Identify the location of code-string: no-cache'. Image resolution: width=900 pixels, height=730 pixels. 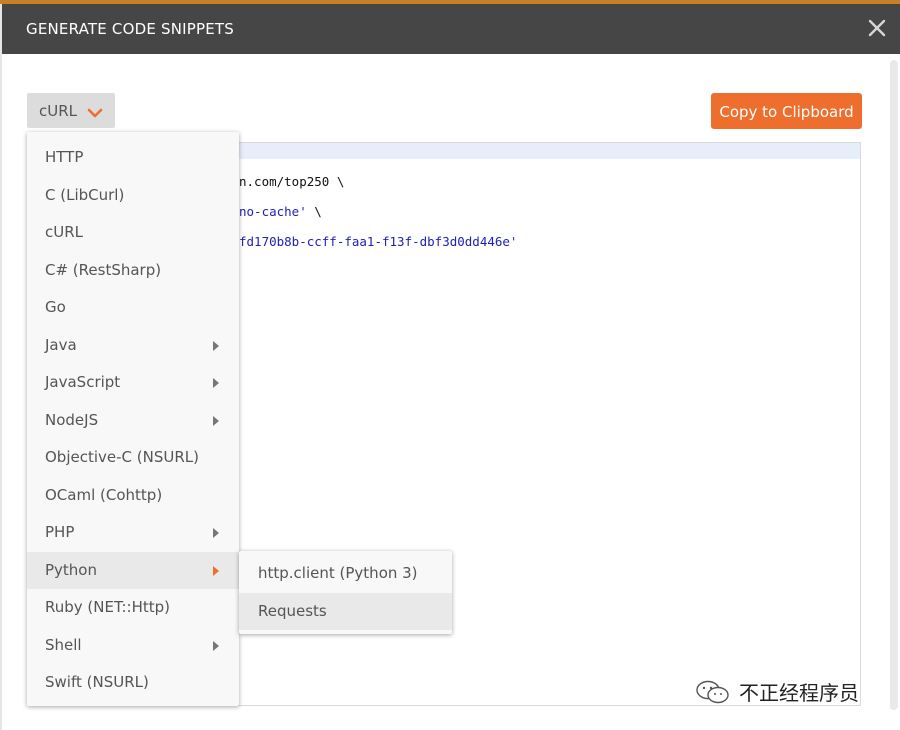
(273, 211).